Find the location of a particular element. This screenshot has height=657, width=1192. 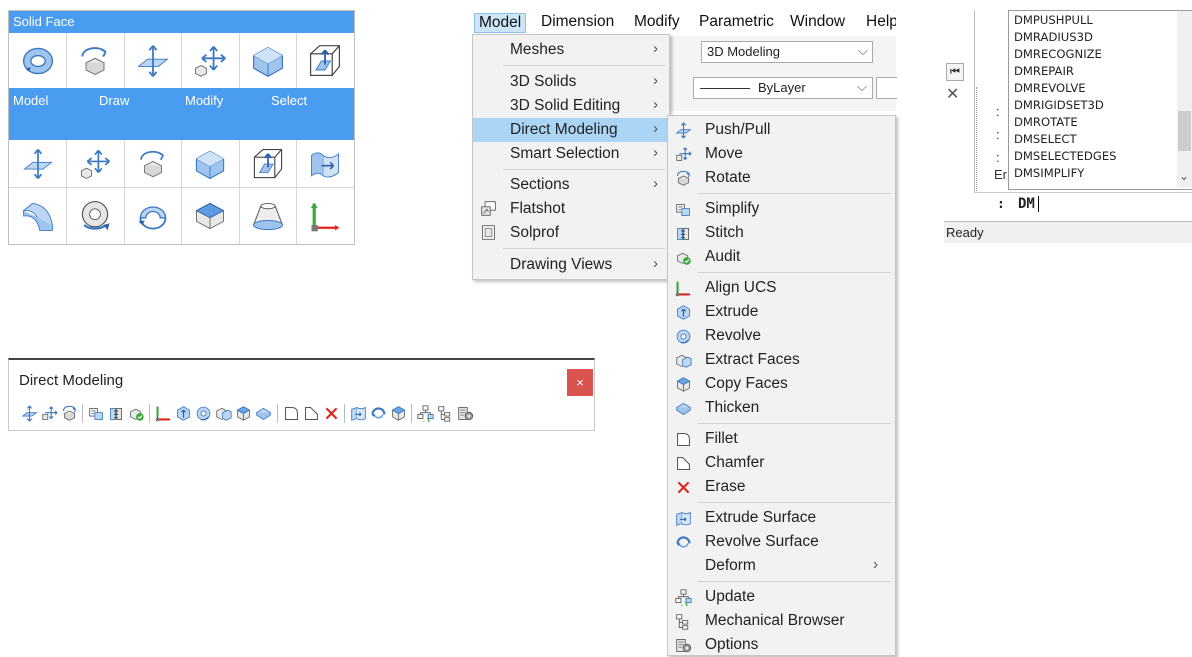

menu-item-revolve: Revolve is located at coordinates (781, 336).